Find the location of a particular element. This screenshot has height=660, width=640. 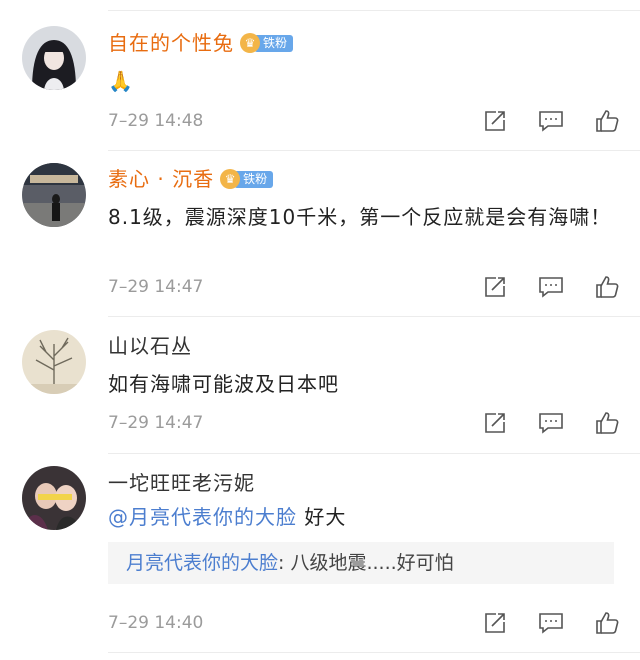

comment-header: 自在的个性兔 ♛ 铁粉 is located at coordinates (364, 43).